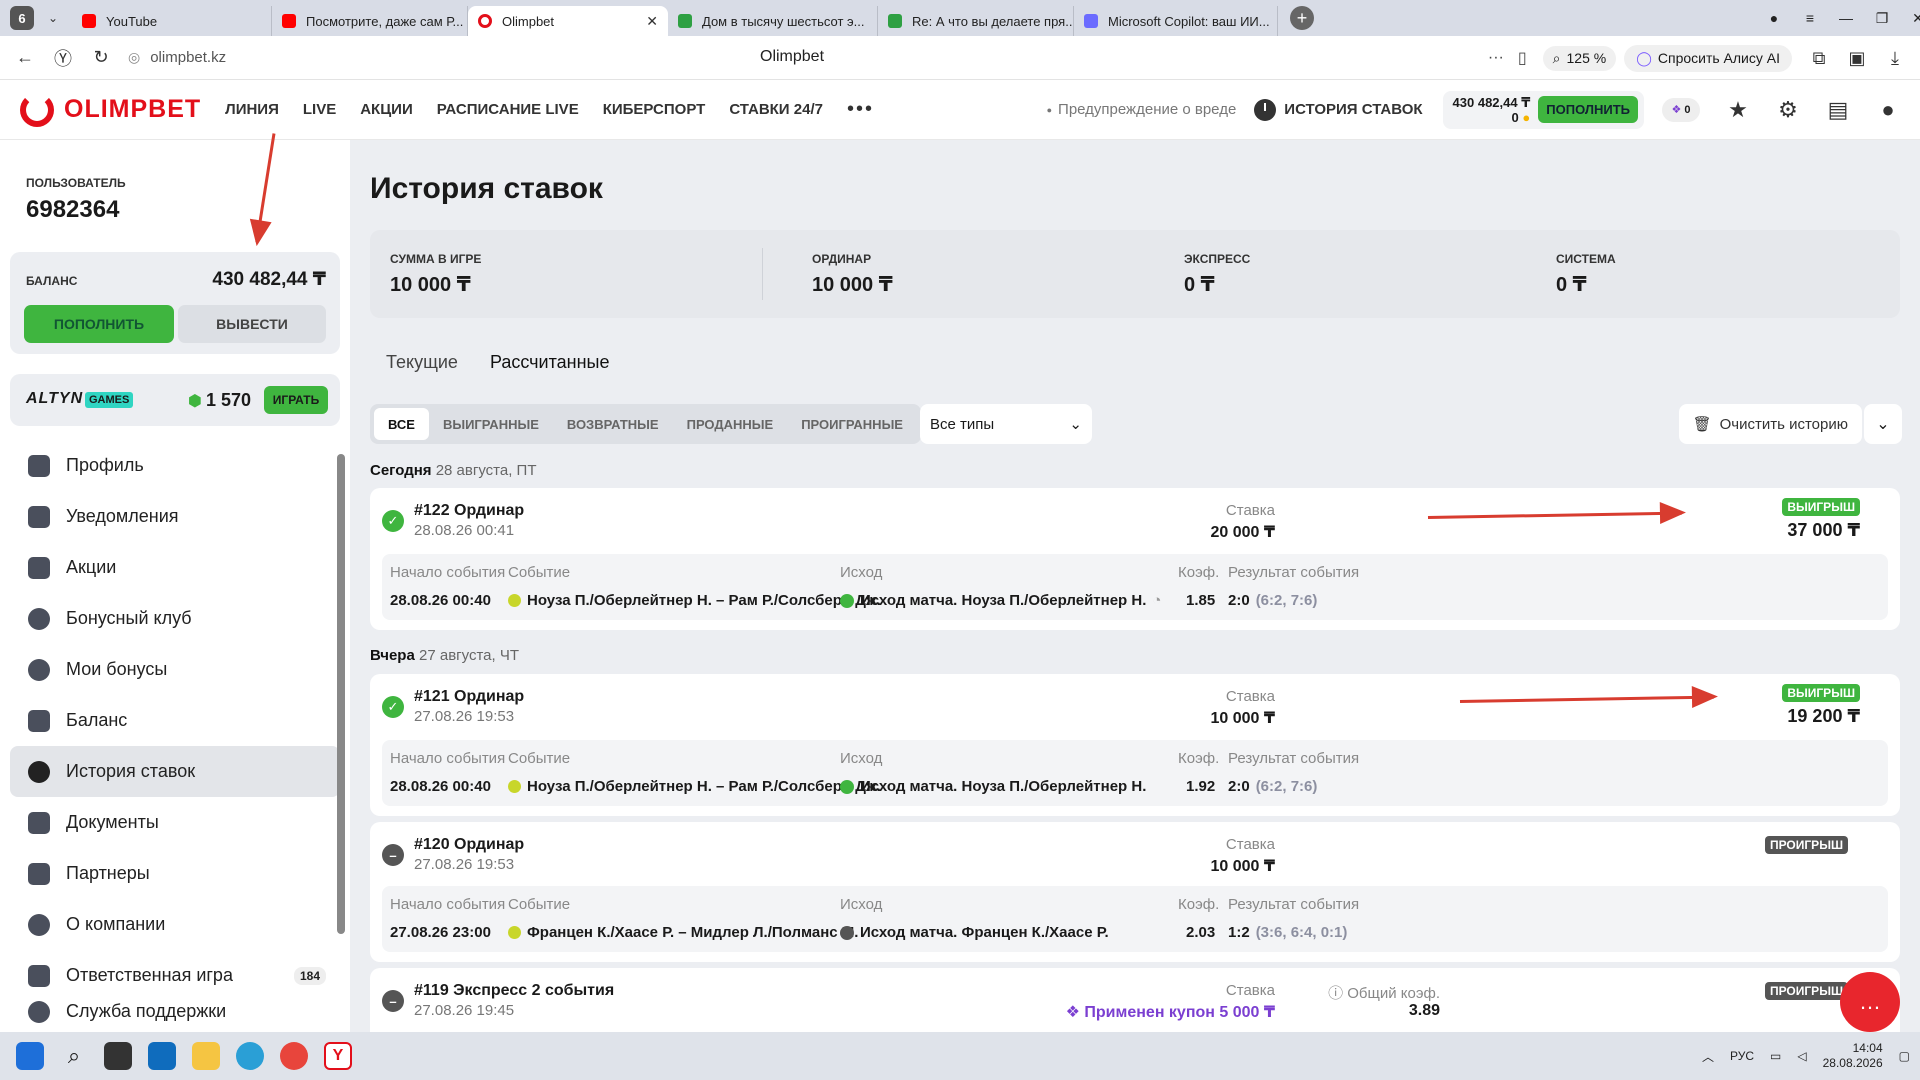 Image resolution: width=1920 pixels, height=1080 pixels. Describe the element at coordinates (654, 109) in the screenshot. I see `nav-esports: КИБЕРСПОРТ` at that location.